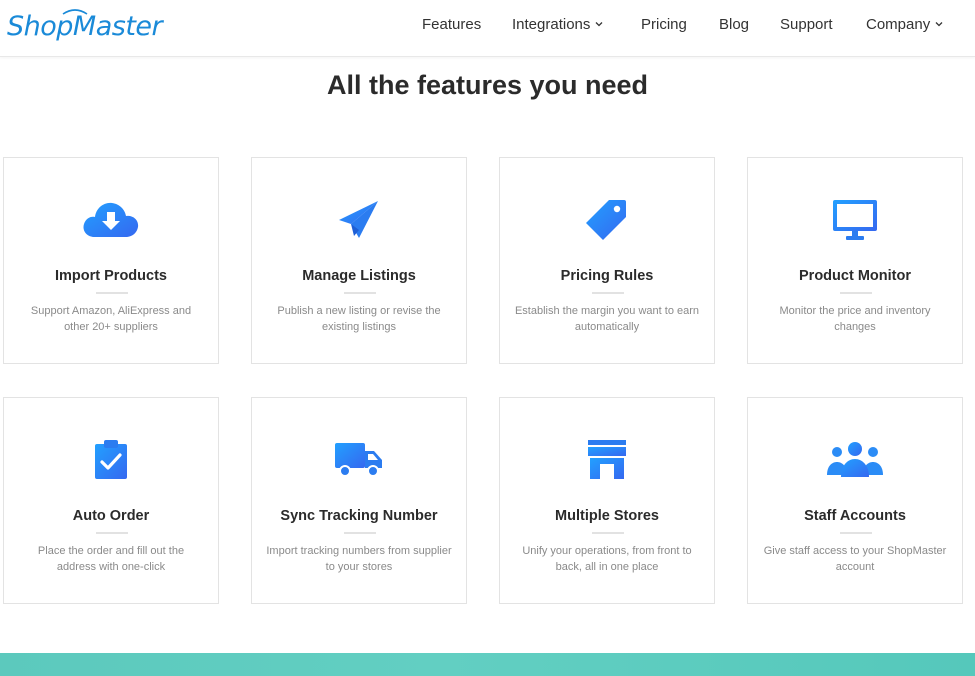  I want to click on nav-features-label: Features, so click(452, 24).